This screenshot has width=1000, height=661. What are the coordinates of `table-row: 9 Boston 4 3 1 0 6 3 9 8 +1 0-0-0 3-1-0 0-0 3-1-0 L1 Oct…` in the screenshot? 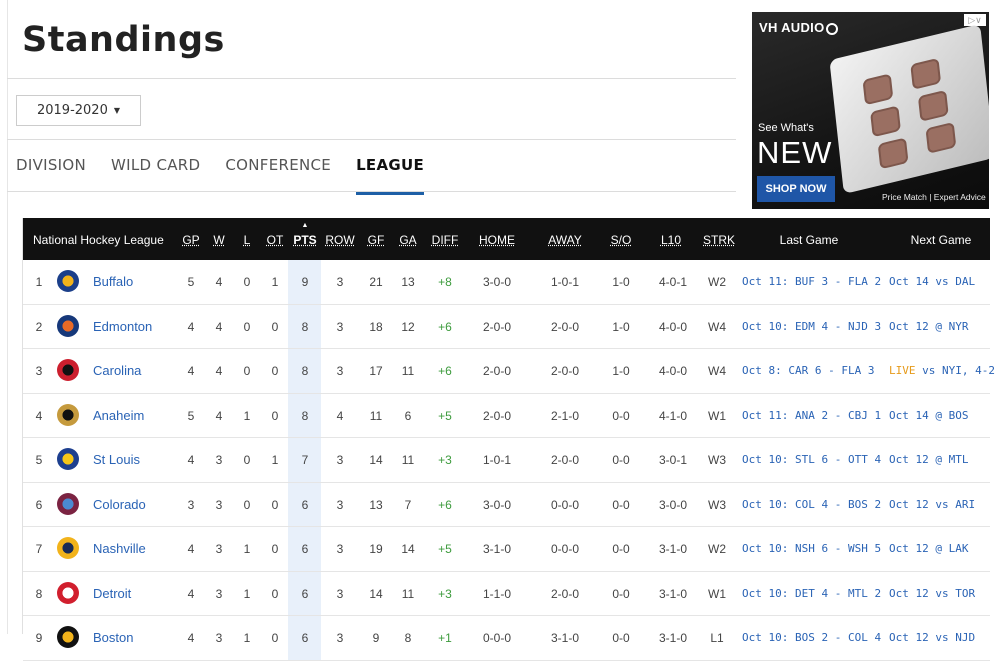 It's located at (506, 638).